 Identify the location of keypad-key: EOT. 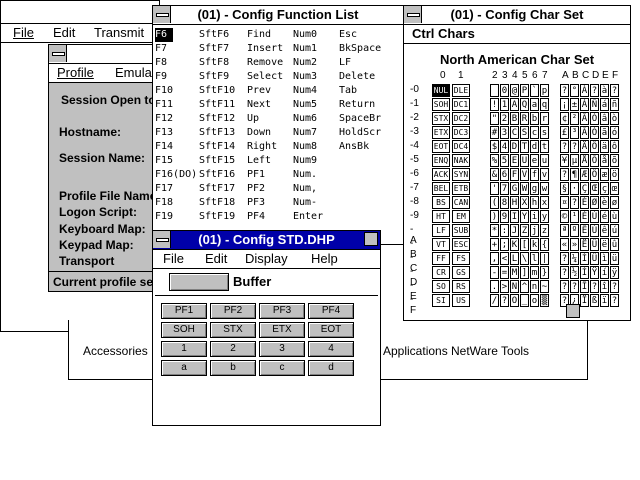
(331, 330).